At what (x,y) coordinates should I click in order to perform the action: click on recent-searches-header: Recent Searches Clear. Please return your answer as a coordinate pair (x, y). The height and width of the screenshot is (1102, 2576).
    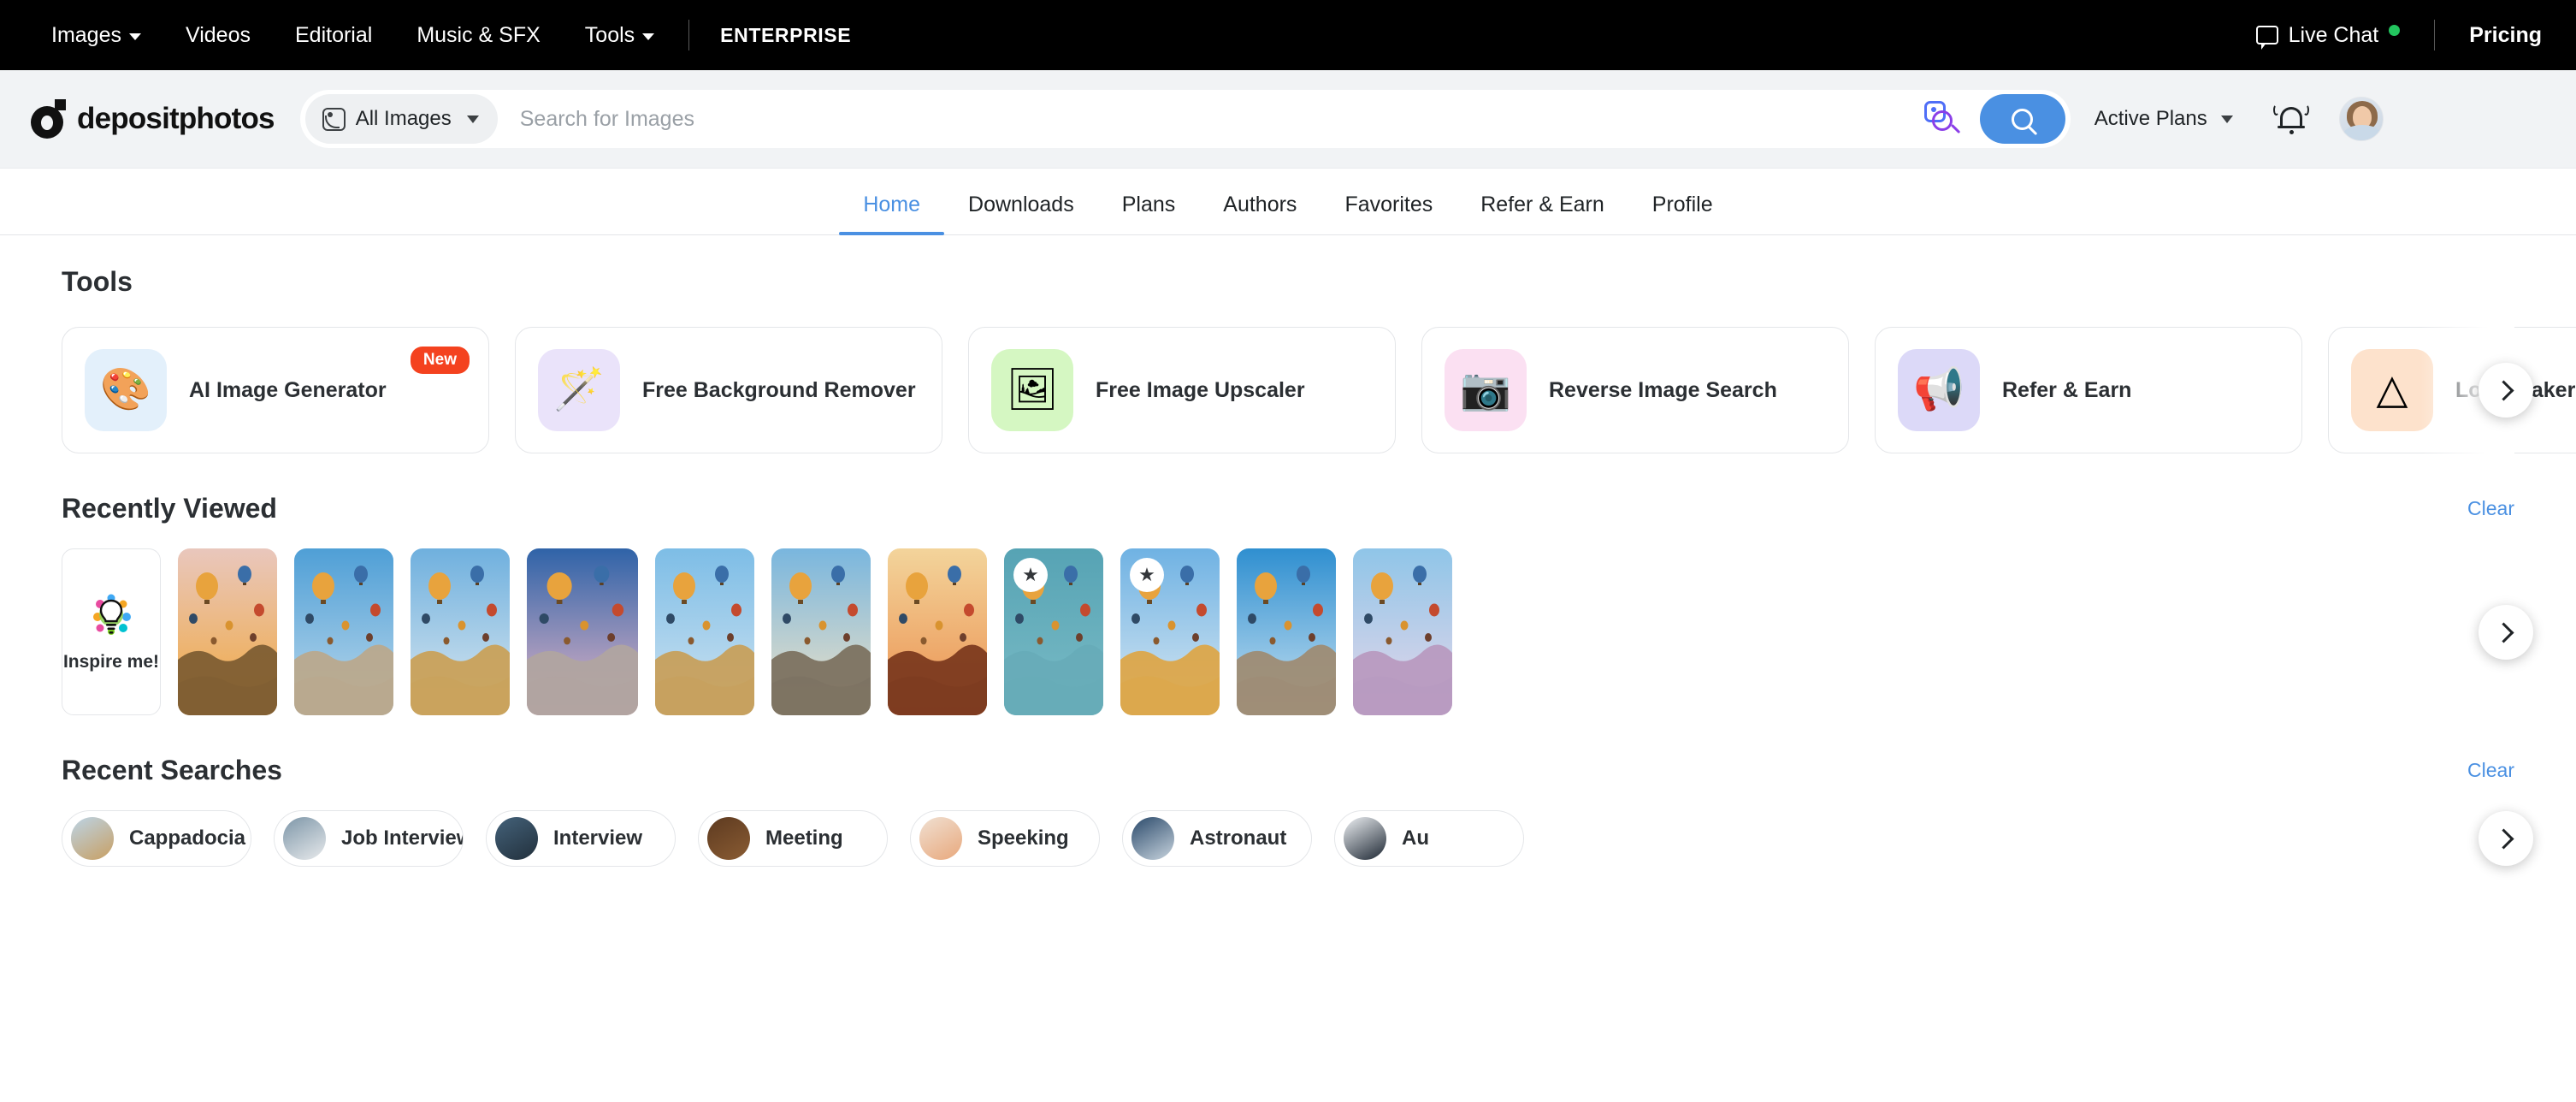
    Looking at the image, I should click on (1288, 770).